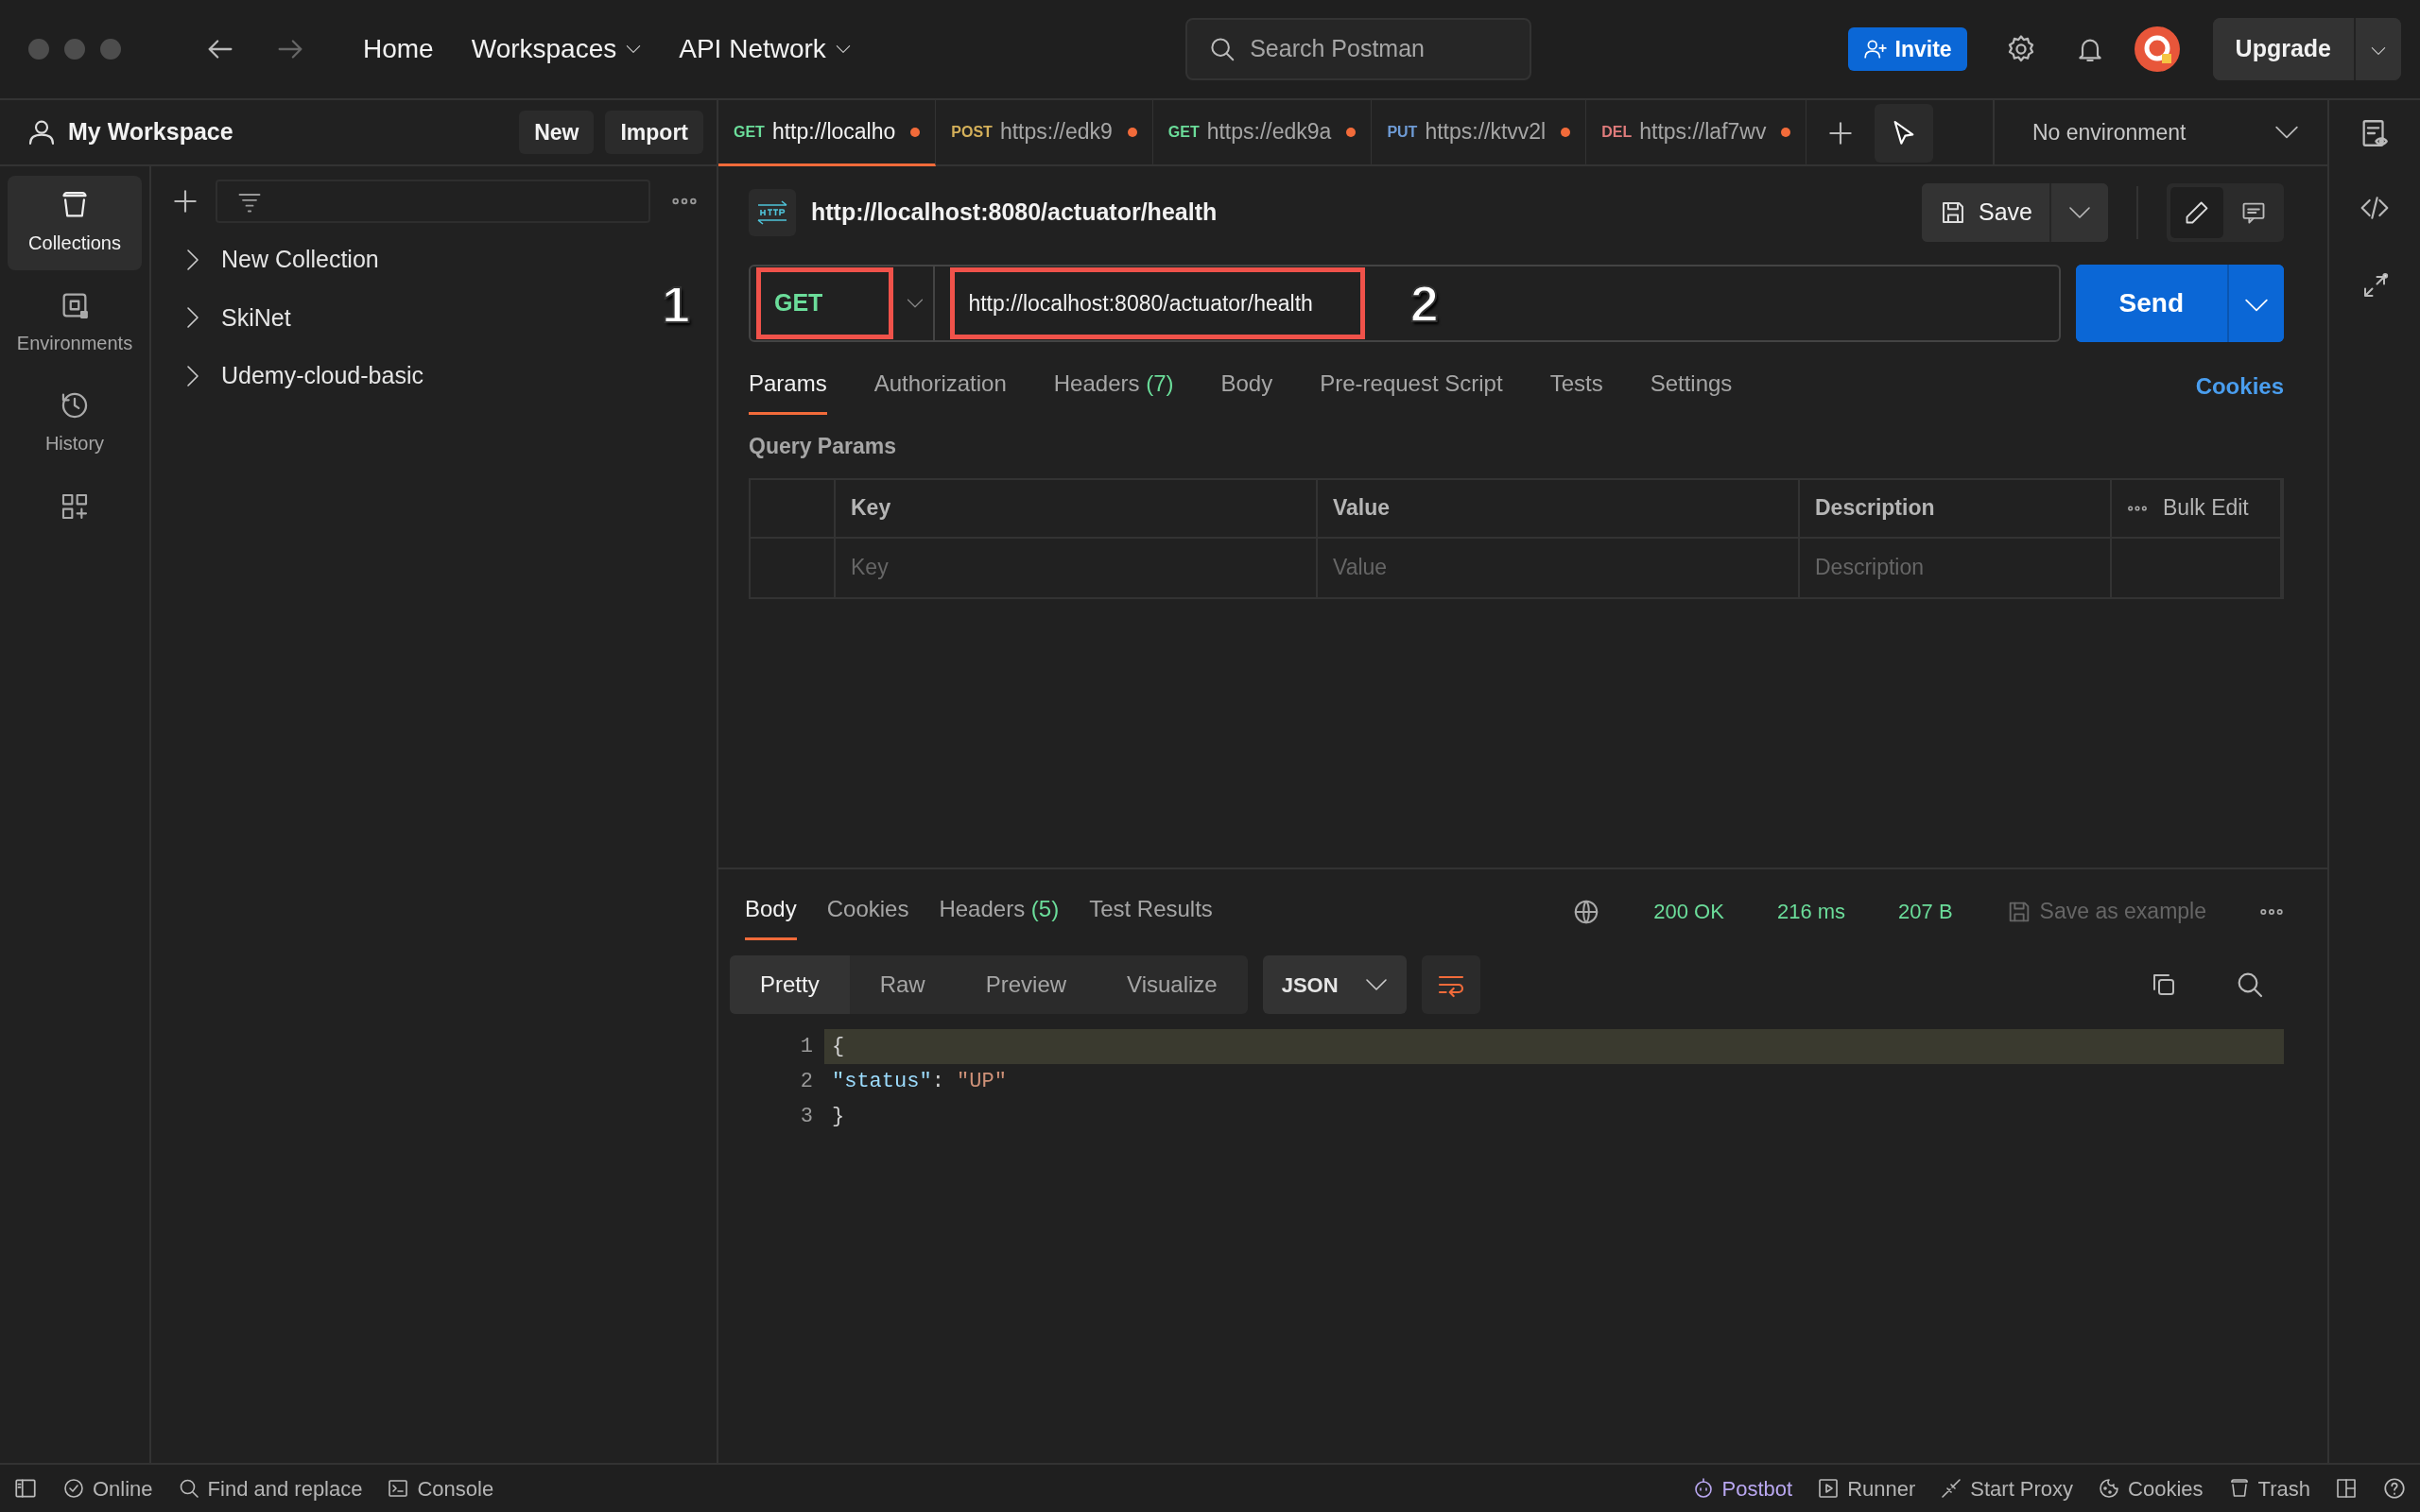  Describe the element at coordinates (654, 132) in the screenshot. I see `import-button: Import` at that location.